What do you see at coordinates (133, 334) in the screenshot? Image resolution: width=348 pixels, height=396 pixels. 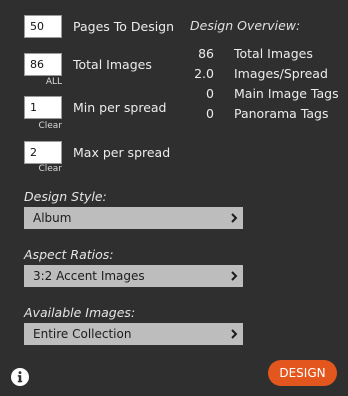 I see `available-images-dropdown: Entire Collection` at bounding box center [133, 334].